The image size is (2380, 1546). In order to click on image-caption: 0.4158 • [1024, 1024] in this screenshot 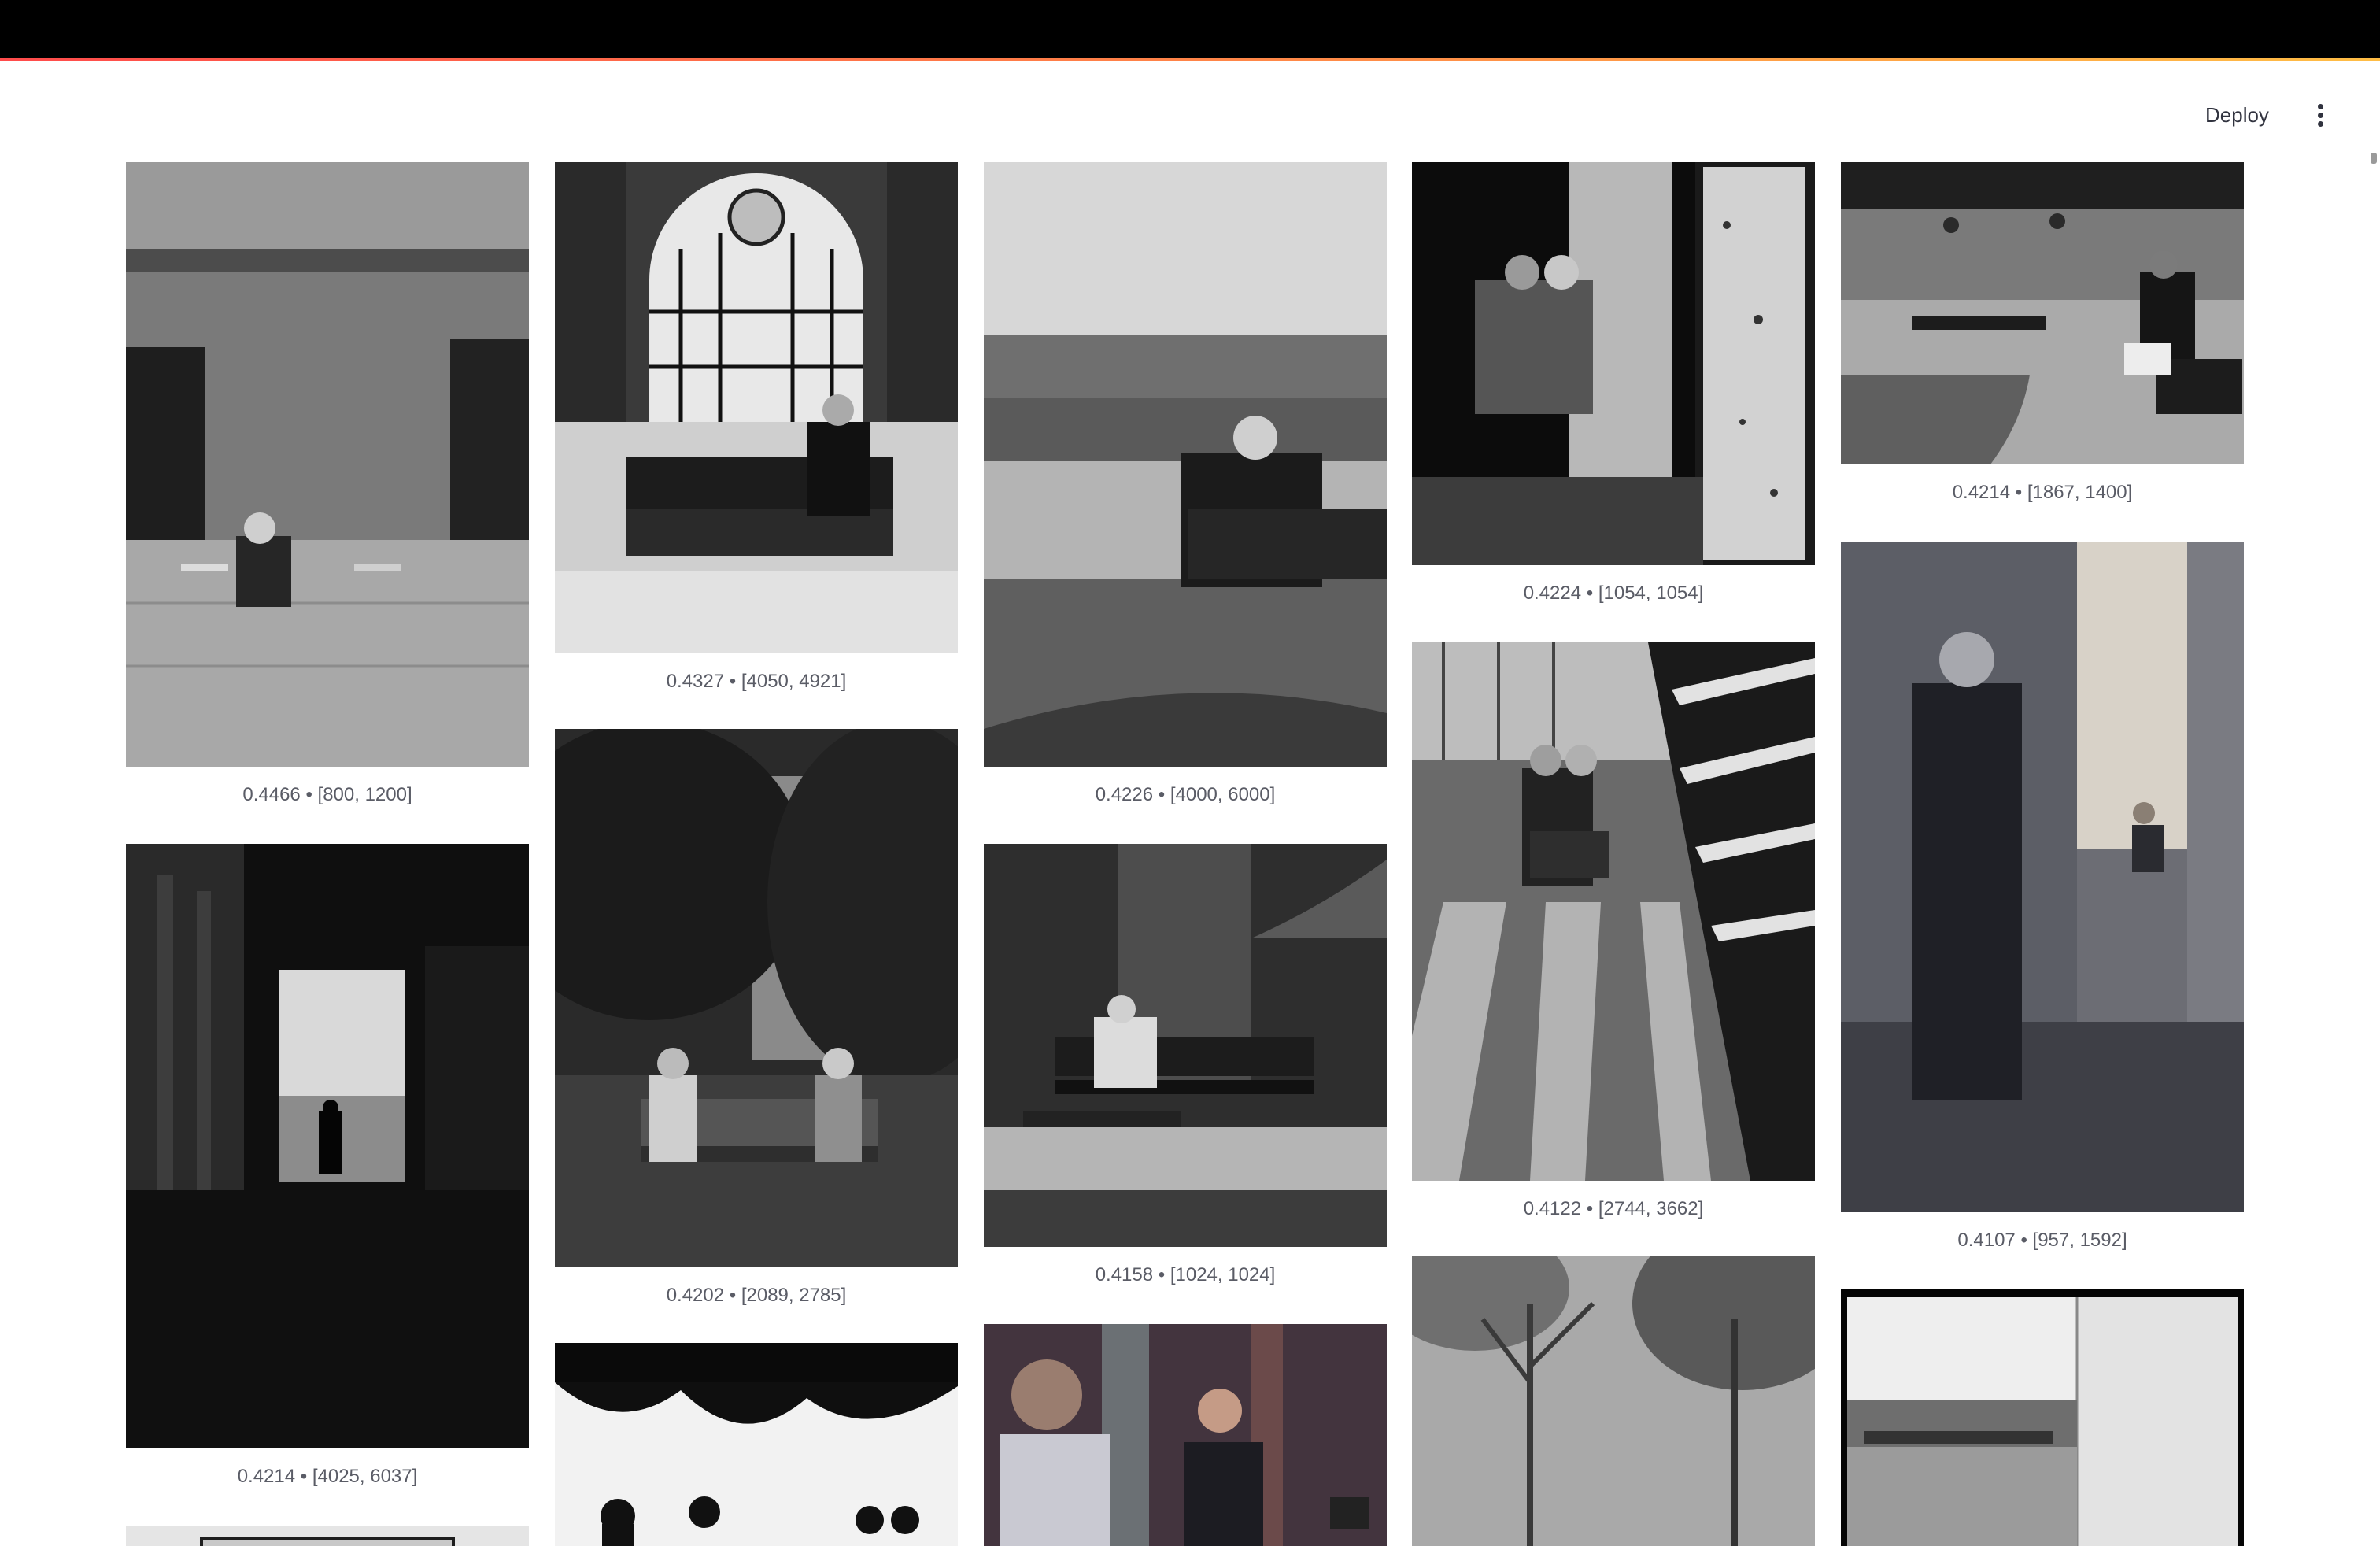, I will do `click(1185, 1274)`.